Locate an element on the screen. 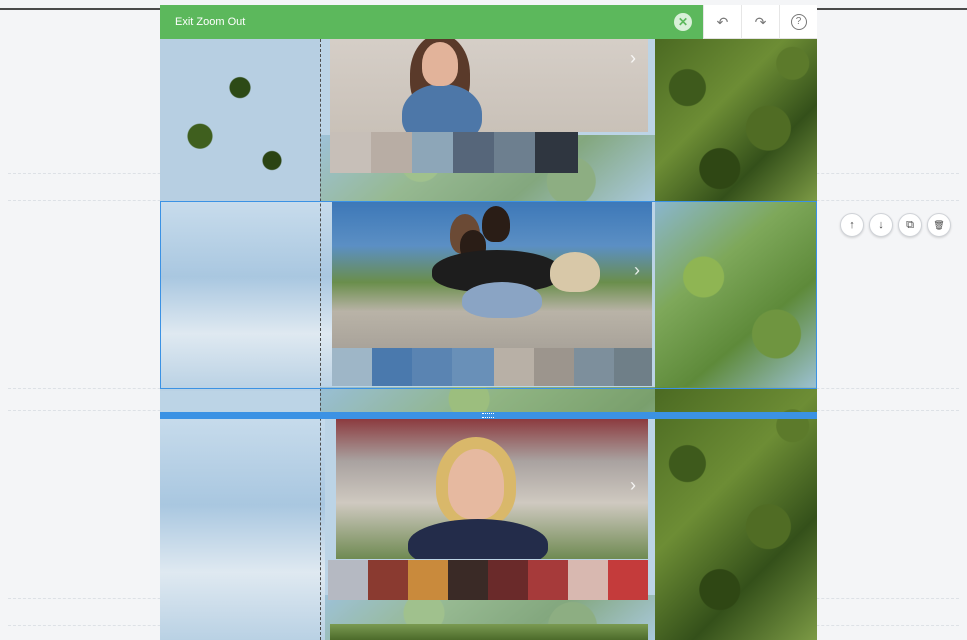 This screenshot has height=640, width=967. toolbar-actions: ↶ ↷ ? is located at coordinates (760, 22).